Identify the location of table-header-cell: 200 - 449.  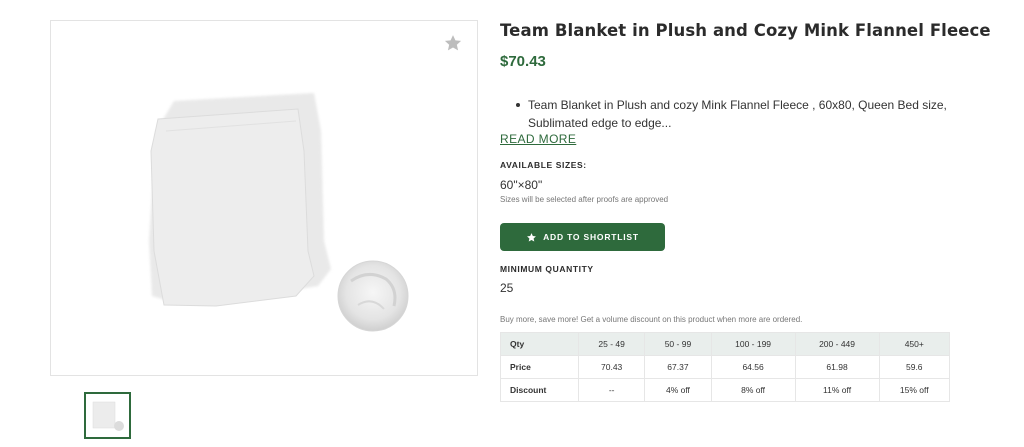
(837, 344).